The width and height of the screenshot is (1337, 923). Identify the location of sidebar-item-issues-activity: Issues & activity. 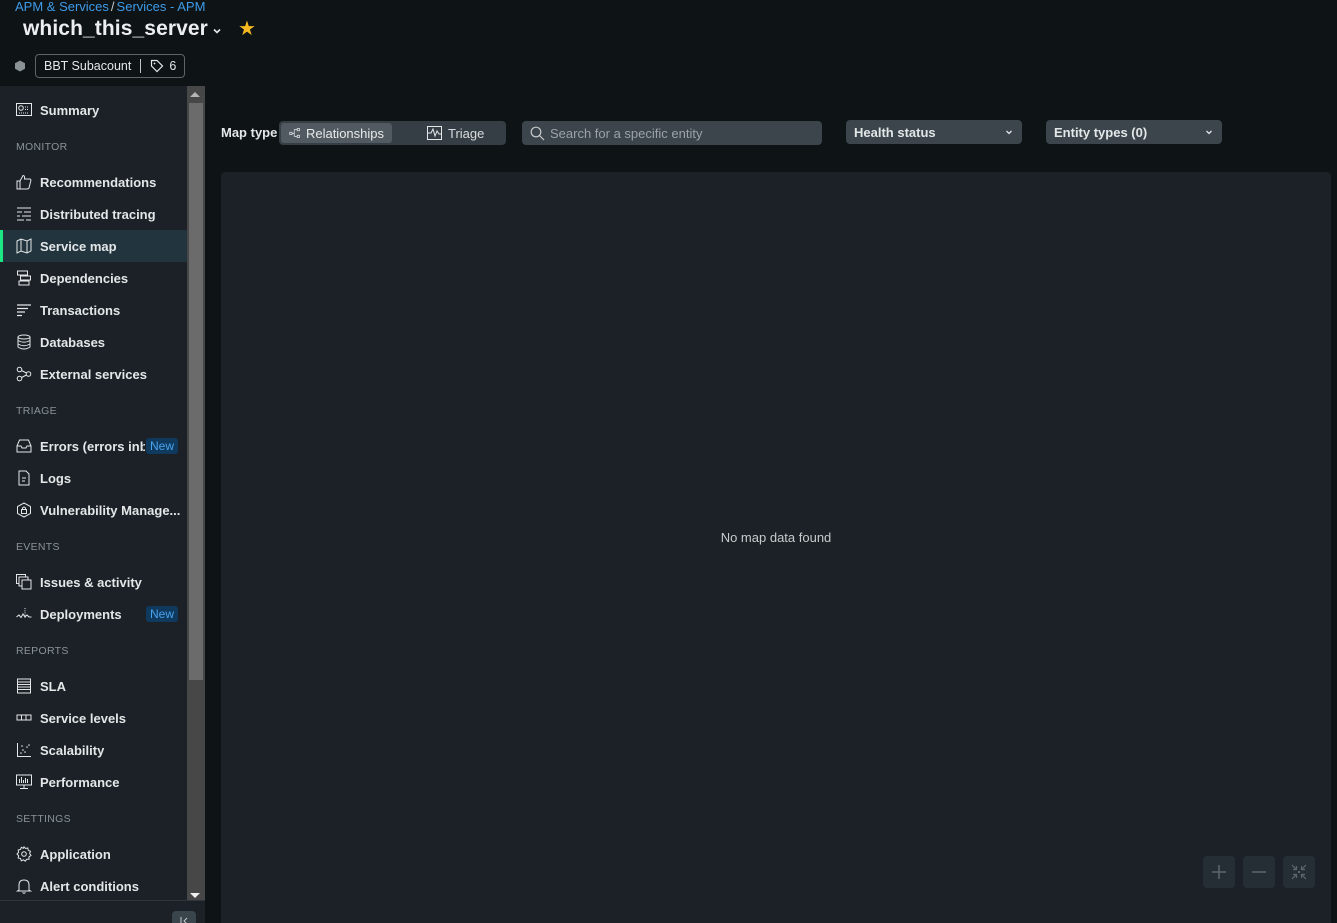
(93, 582).